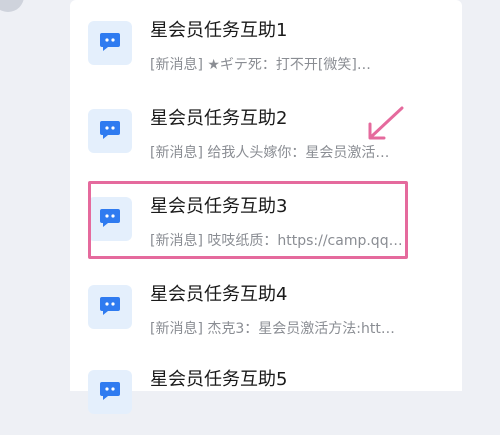 Image resolution: width=500 pixels, height=435 pixels. Describe the element at coordinates (219, 379) in the screenshot. I see `chat-title: 星会员任务互助5` at that location.